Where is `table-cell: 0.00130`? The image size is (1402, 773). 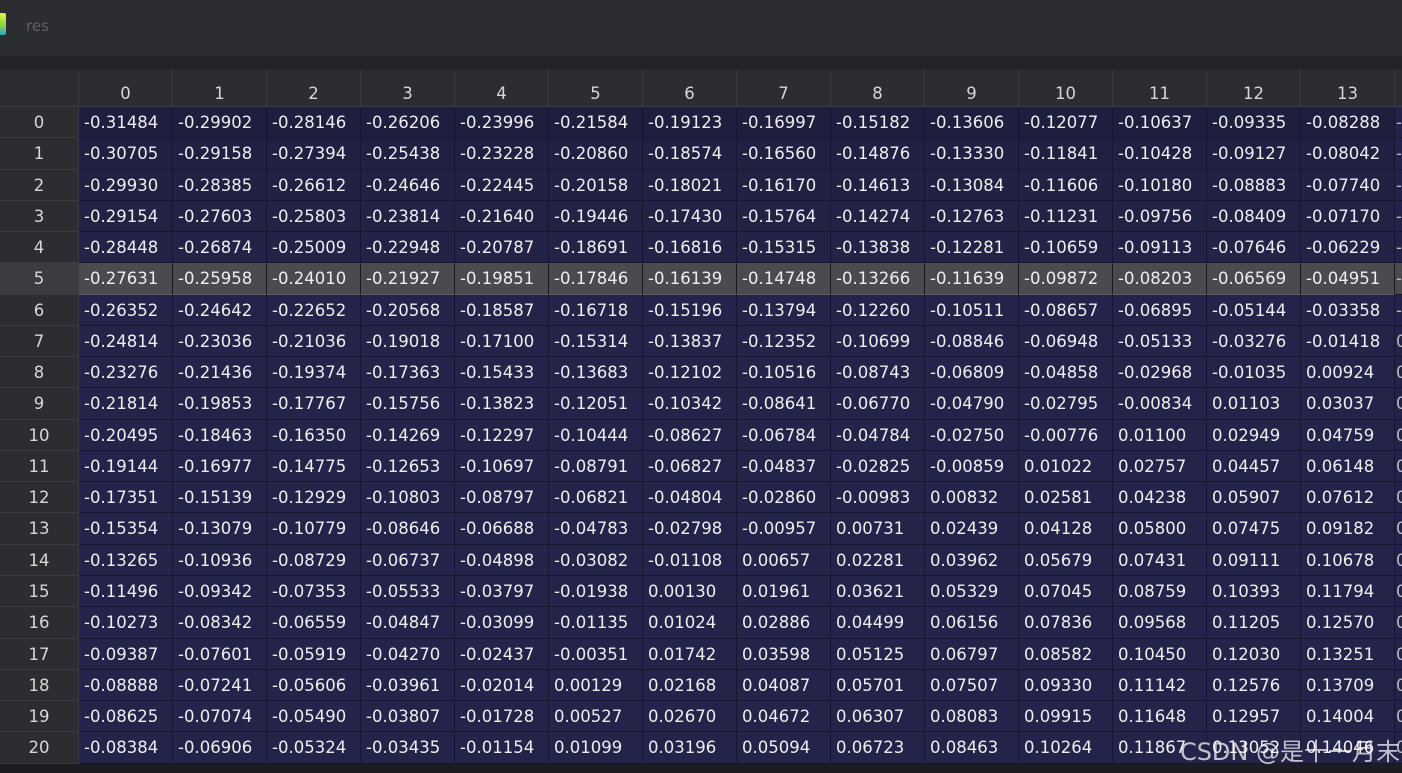 table-cell: 0.00130 is located at coordinates (690, 591).